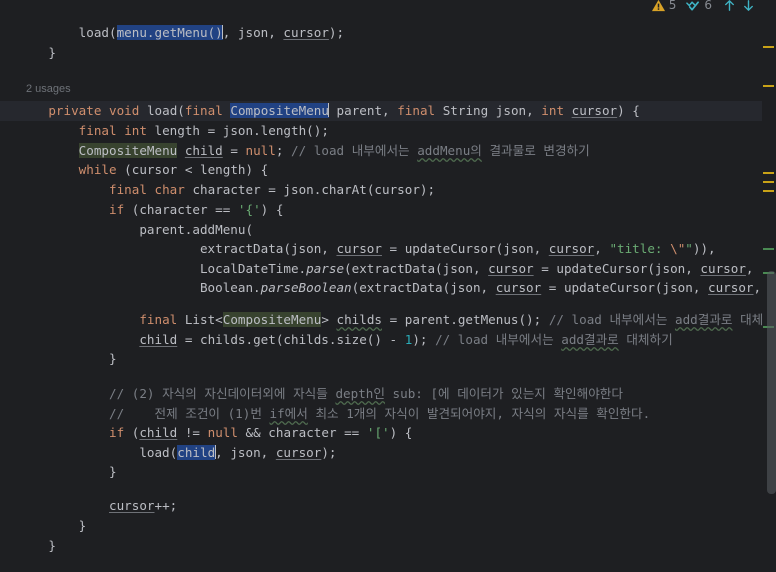 The image size is (776, 572). Describe the element at coordinates (166, 505) in the screenshot. I see `code-token: ++;` at that location.